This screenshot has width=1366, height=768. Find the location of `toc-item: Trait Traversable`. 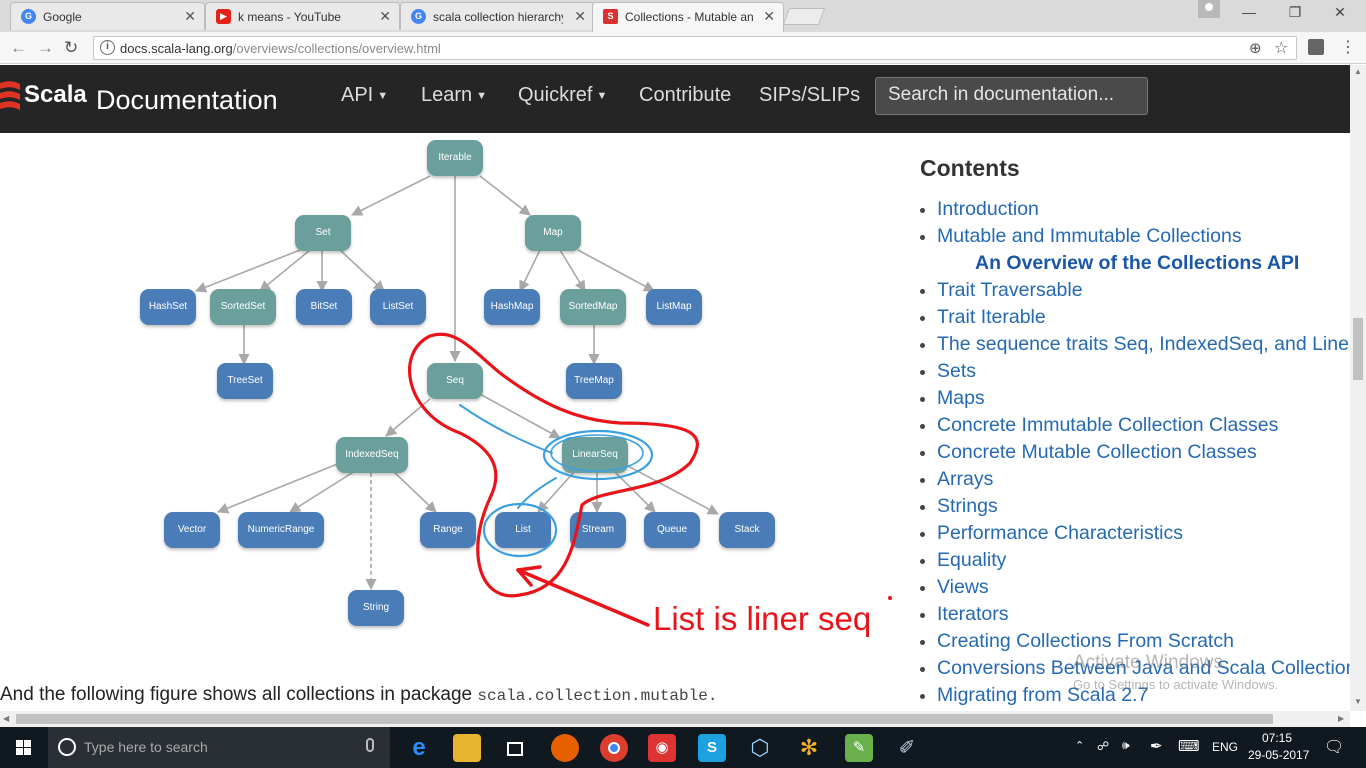

toc-item: Trait Traversable is located at coordinates (1135, 292).